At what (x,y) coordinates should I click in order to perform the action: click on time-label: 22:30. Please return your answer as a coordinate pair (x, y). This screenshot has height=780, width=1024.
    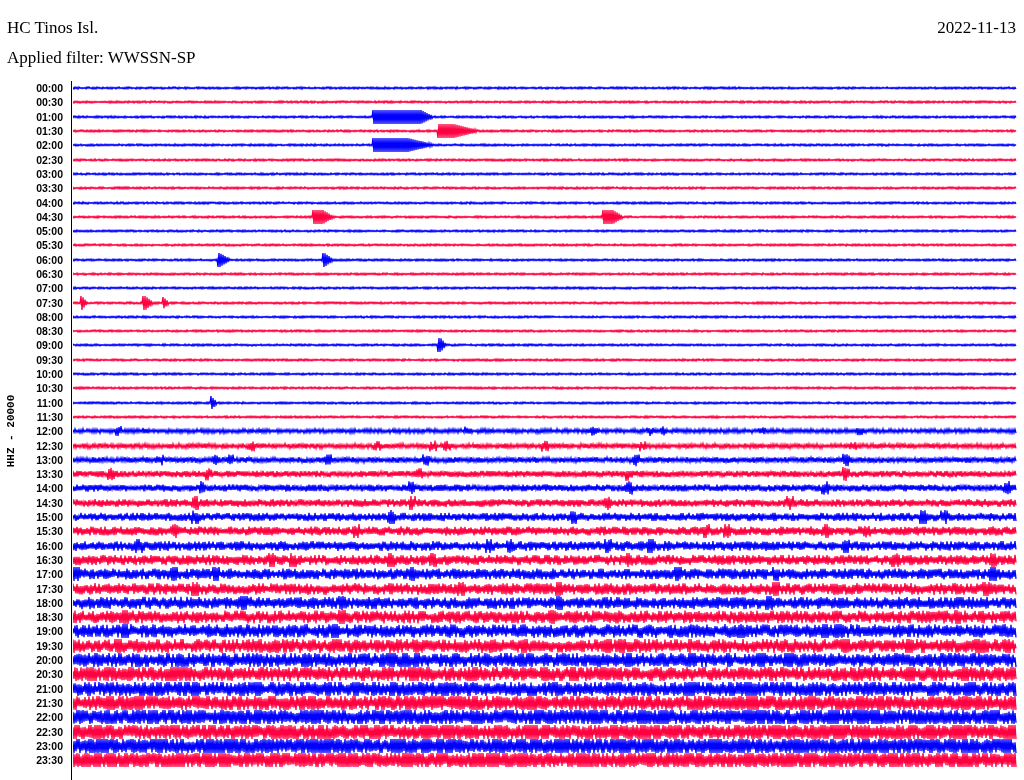
    Looking at the image, I should click on (49, 731).